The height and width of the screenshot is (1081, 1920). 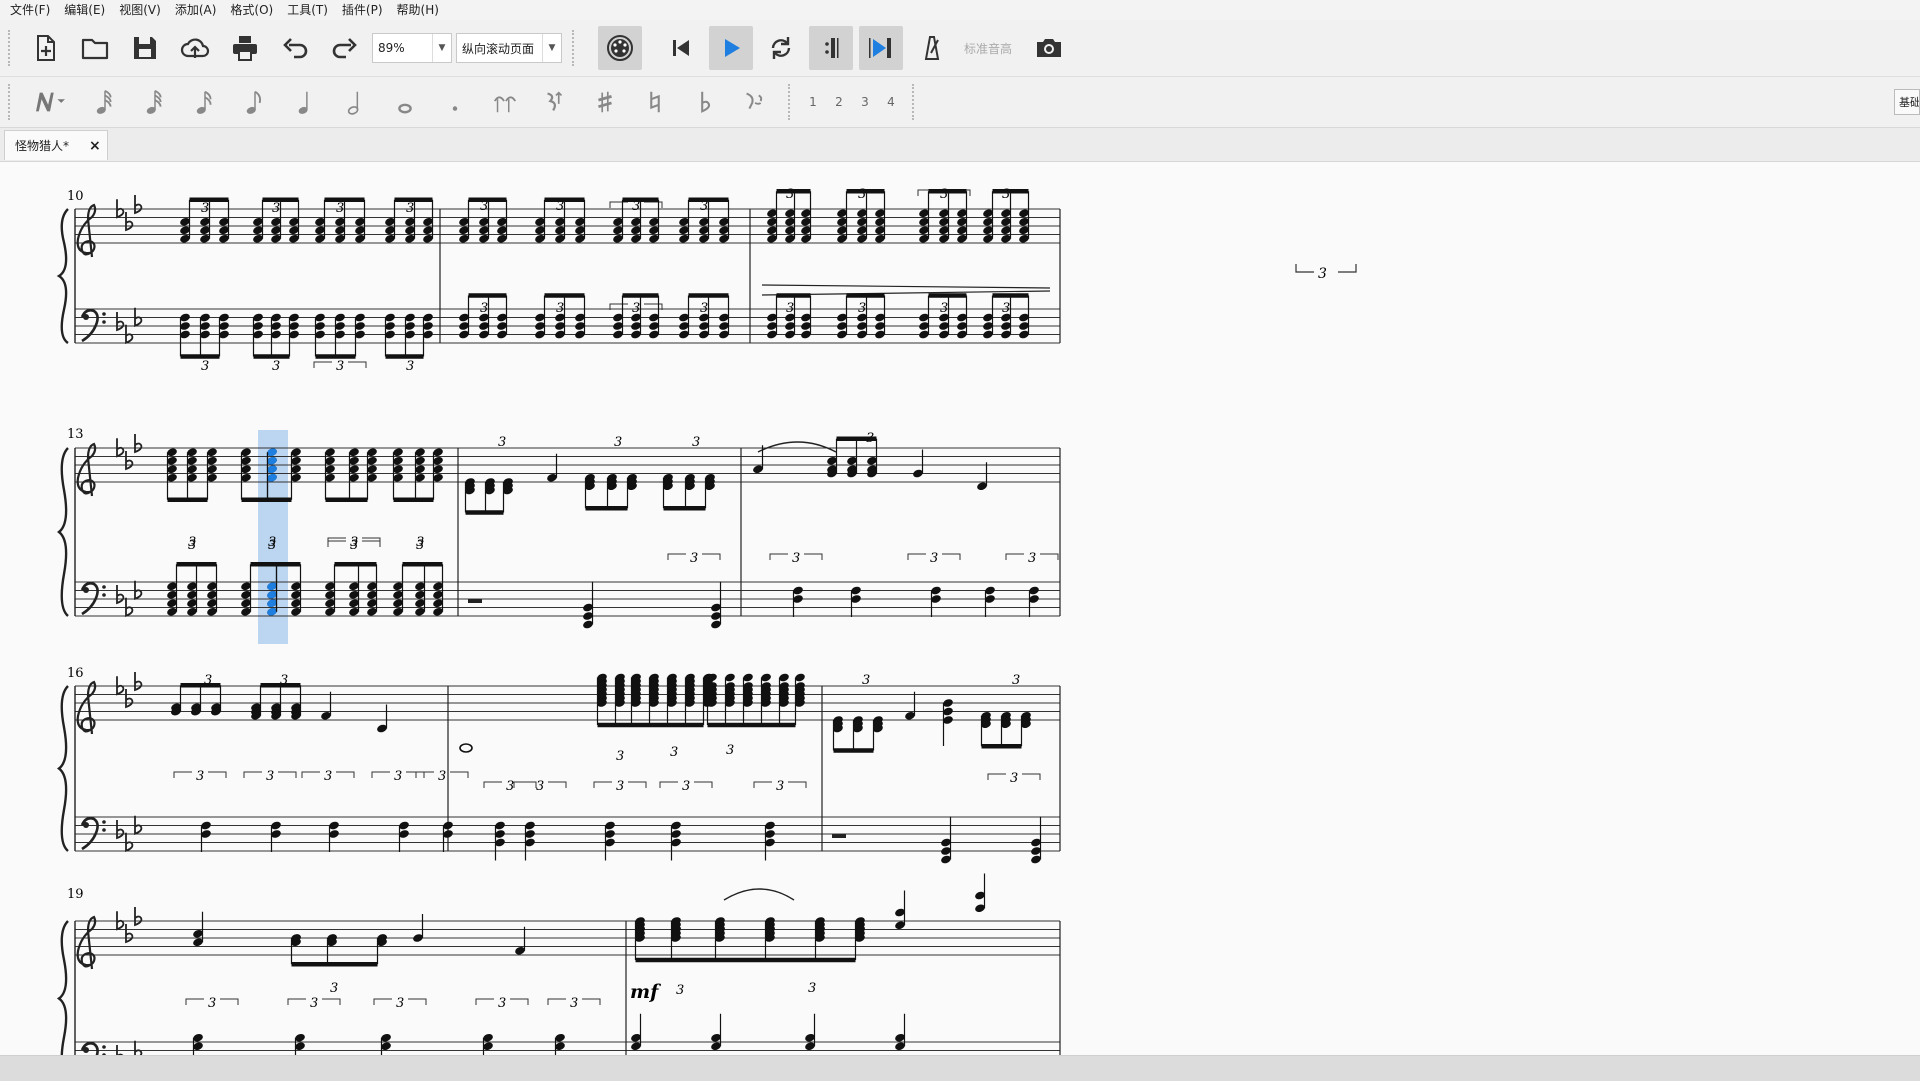 I want to click on note-input-mode-button, so click(x=50, y=102).